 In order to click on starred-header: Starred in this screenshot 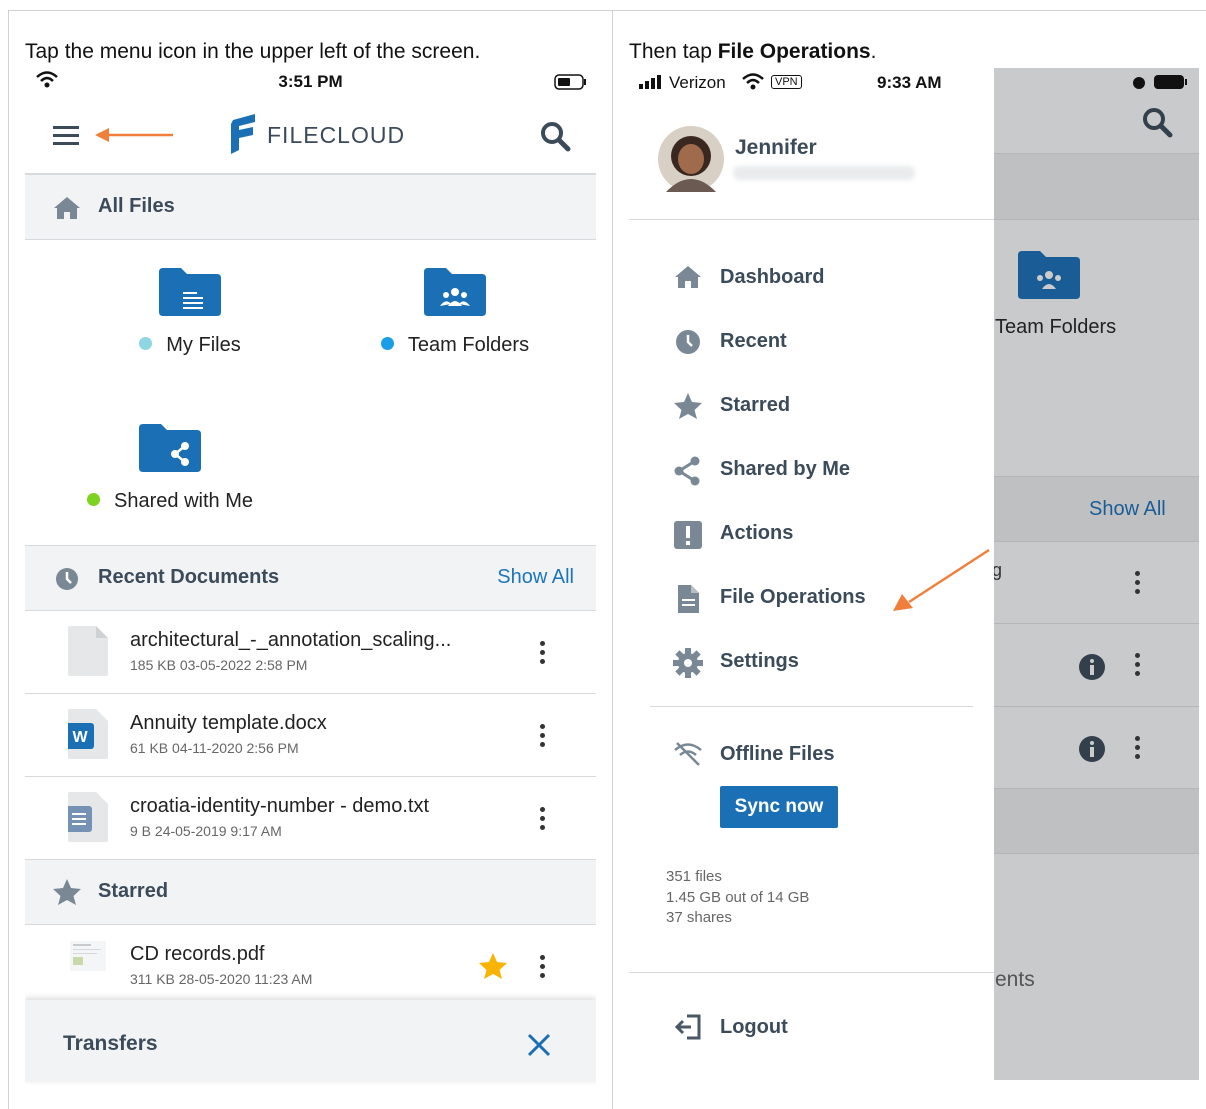, I will do `click(310, 892)`.